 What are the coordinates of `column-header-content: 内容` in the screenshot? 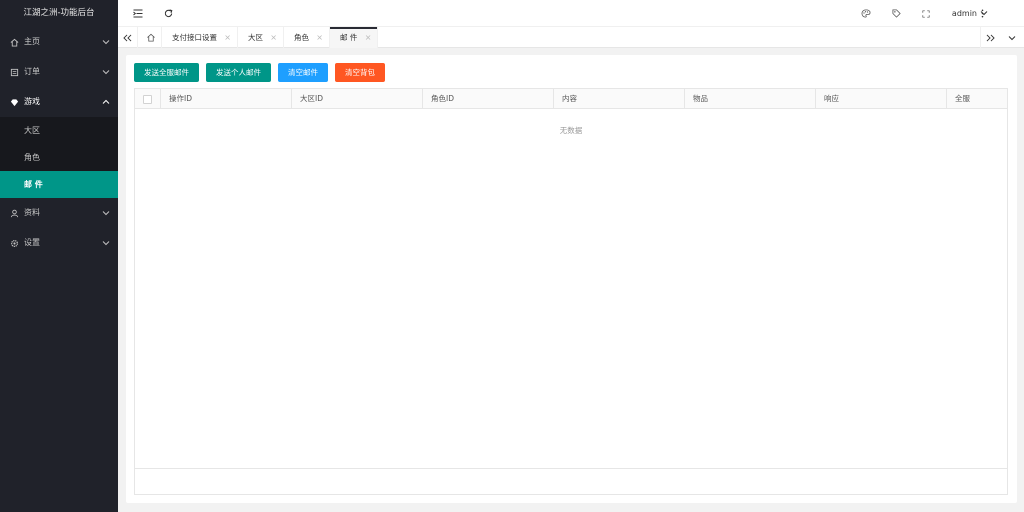 It's located at (619, 99).